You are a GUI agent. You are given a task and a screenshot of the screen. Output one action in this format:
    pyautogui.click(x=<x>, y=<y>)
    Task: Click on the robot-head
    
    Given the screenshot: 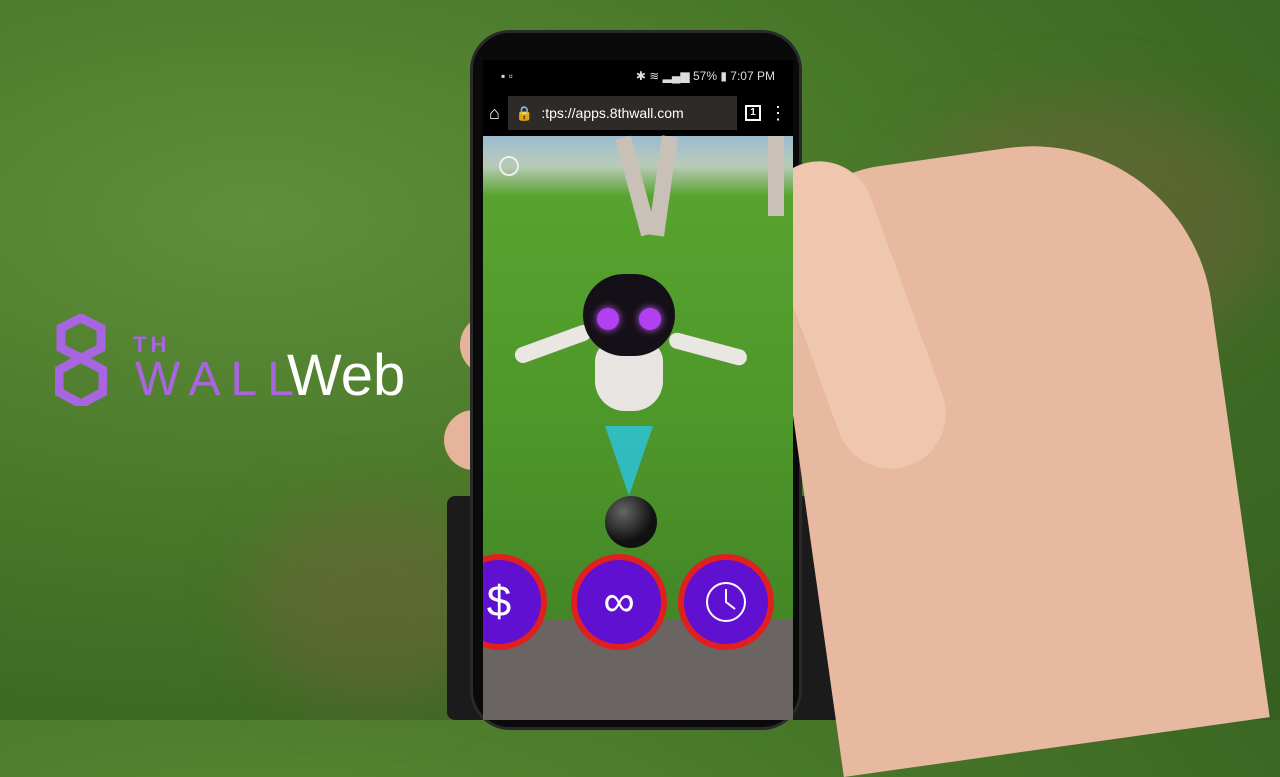 What is the action you would take?
    pyautogui.click(x=629, y=315)
    